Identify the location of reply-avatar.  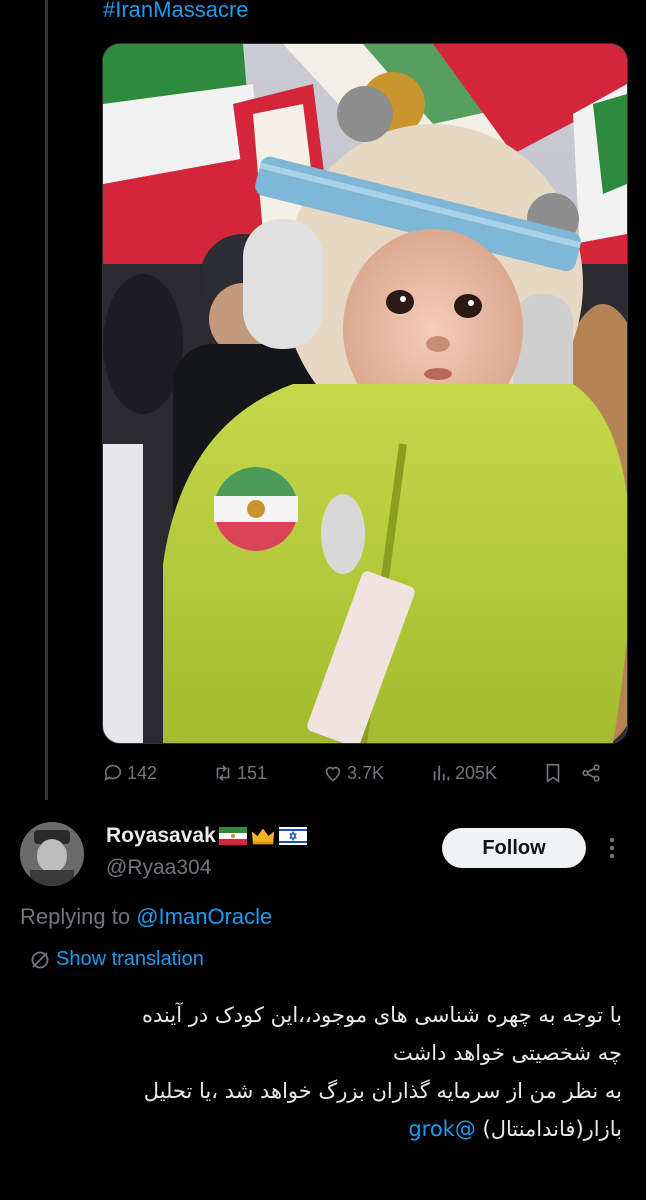
(52, 854).